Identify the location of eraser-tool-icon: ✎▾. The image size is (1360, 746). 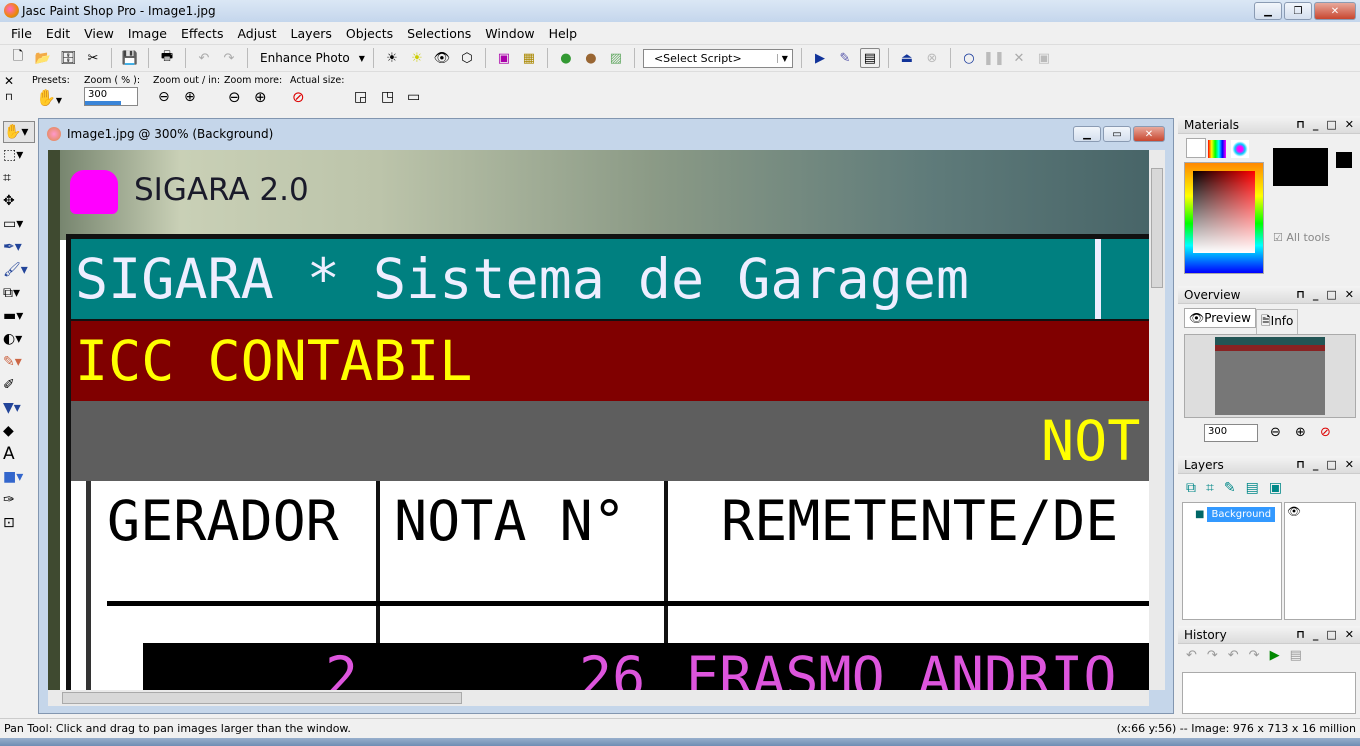
(19, 362).